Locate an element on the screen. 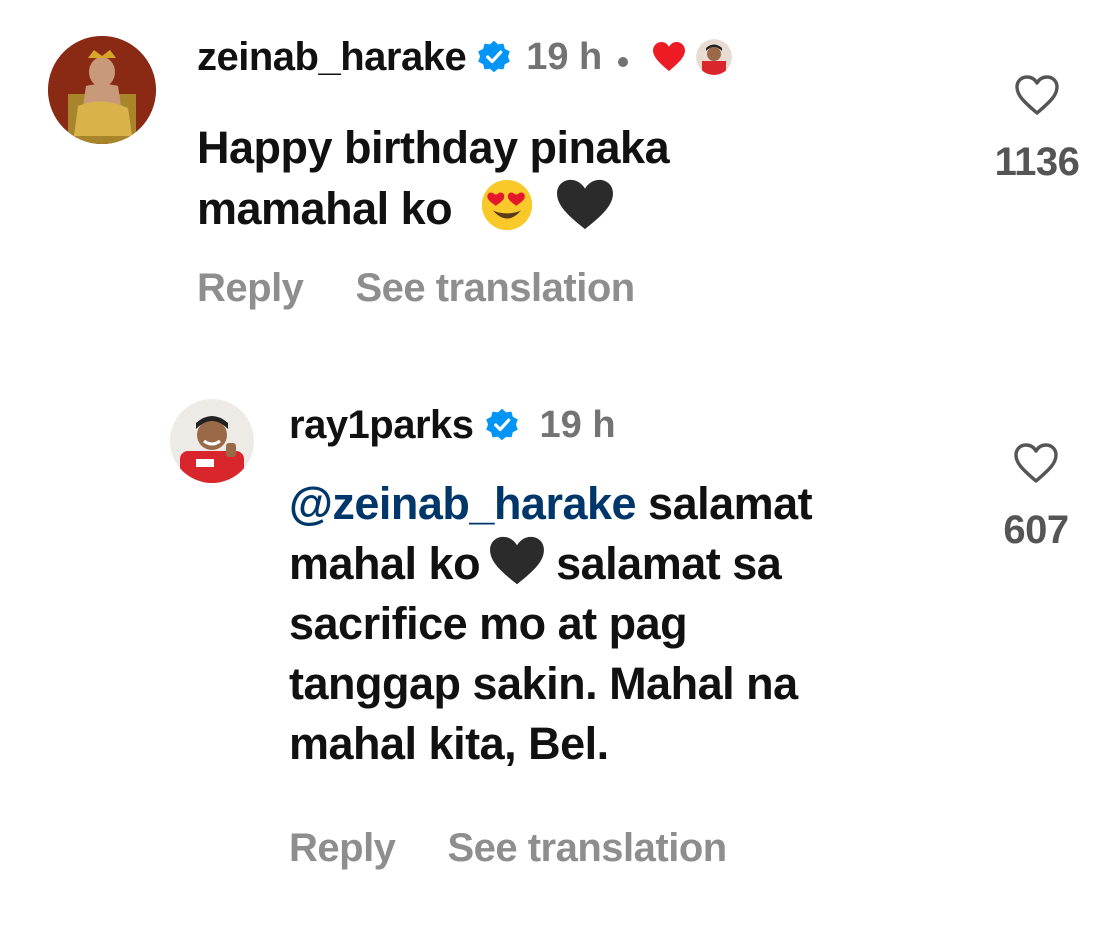 The width and height of the screenshot is (1120, 925). comment-line: Happy birthday pinaka is located at coordinates (433, 147).